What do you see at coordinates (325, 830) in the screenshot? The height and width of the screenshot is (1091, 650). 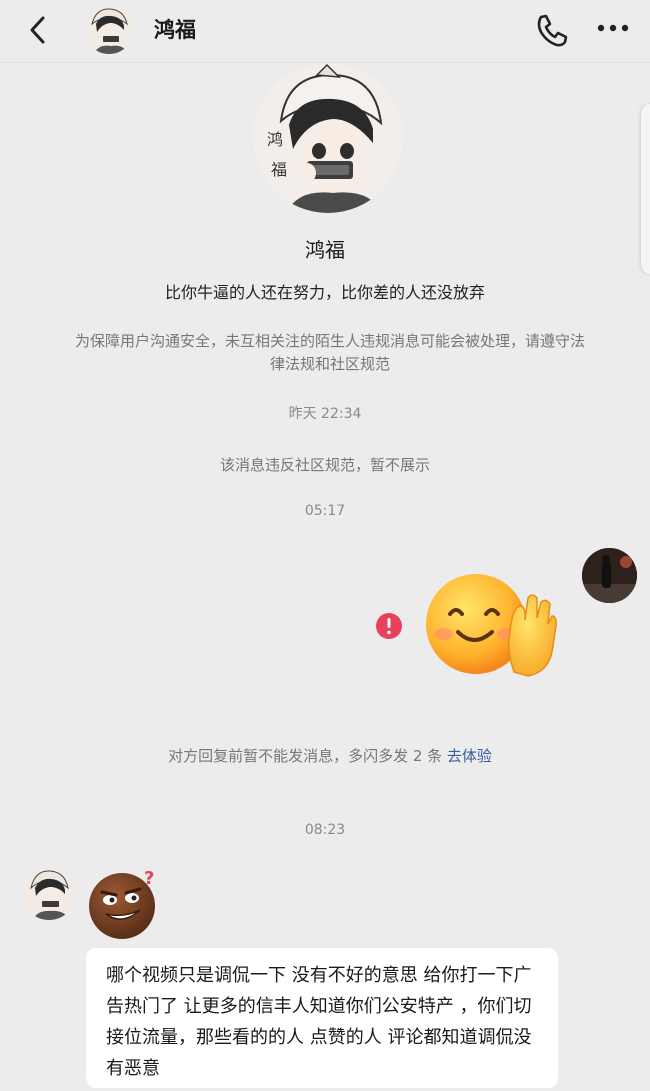 I see `timestamp: 08:23` at bounding box center [325, 830].